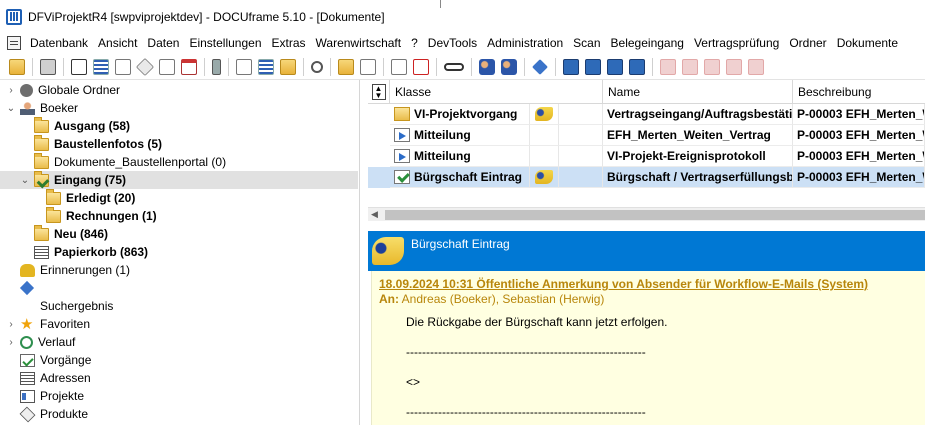 The image size is (925, 425). I want to click on tree-node-rechnungen: Rechnungen (1), so click(101, 215).